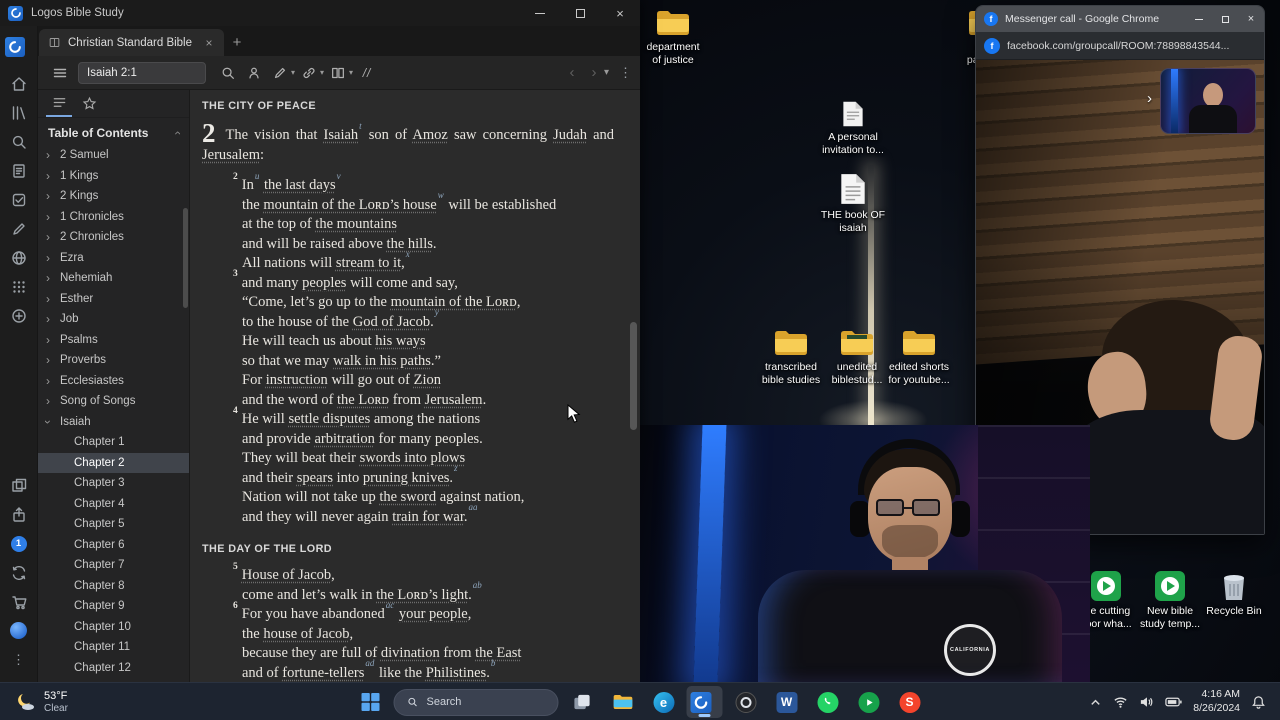 The width and height of the screenshot is (1280, 720). What do you see at coordinates (1208, 101) in the screenshot?
I see `self-view-thumbnail` at bounding box center [1208, 101].